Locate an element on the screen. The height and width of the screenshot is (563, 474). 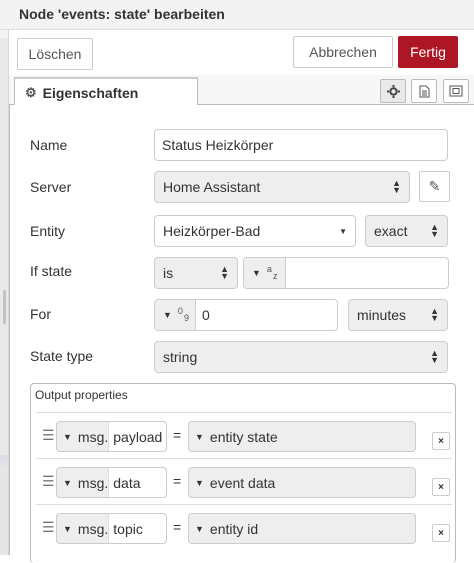
done-button: Fertig is located at coordinates (428, 52).